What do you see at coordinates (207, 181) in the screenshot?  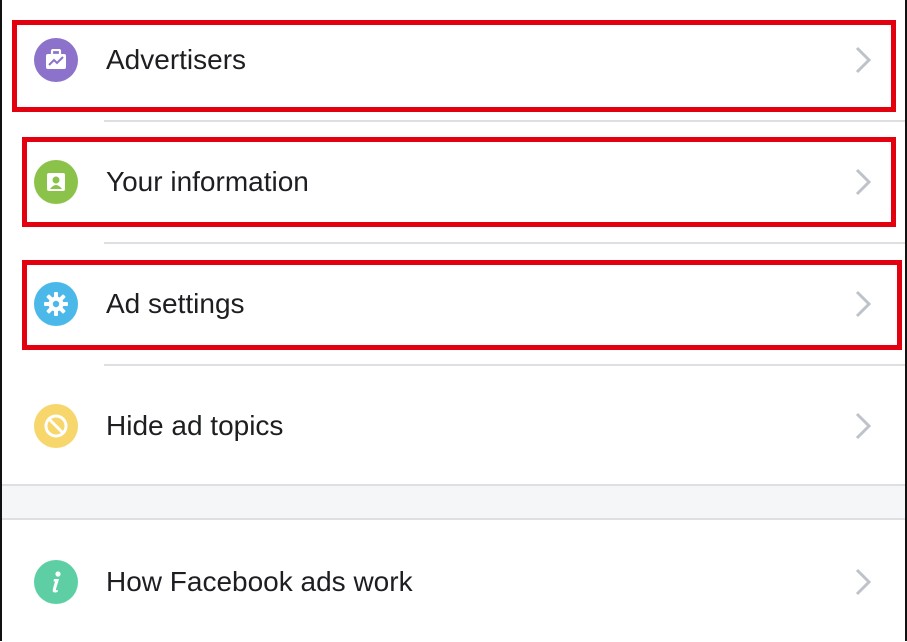 I see `menu-item-label: Your information` at bounding box center [207, 181].